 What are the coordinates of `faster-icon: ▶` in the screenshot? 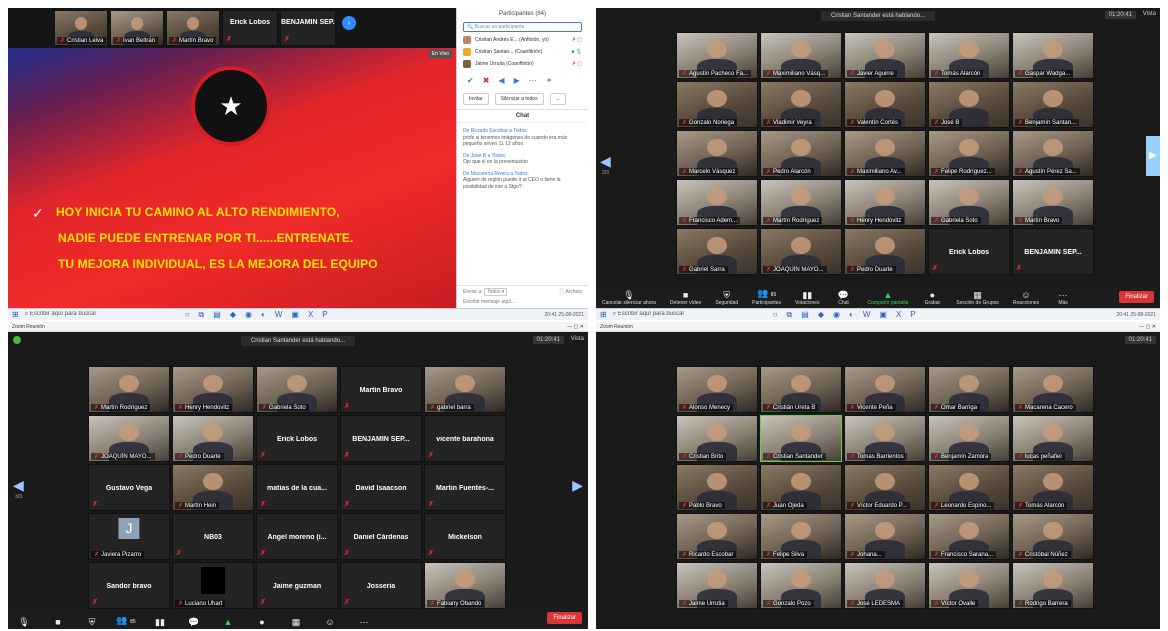 It's located at (517, 80).